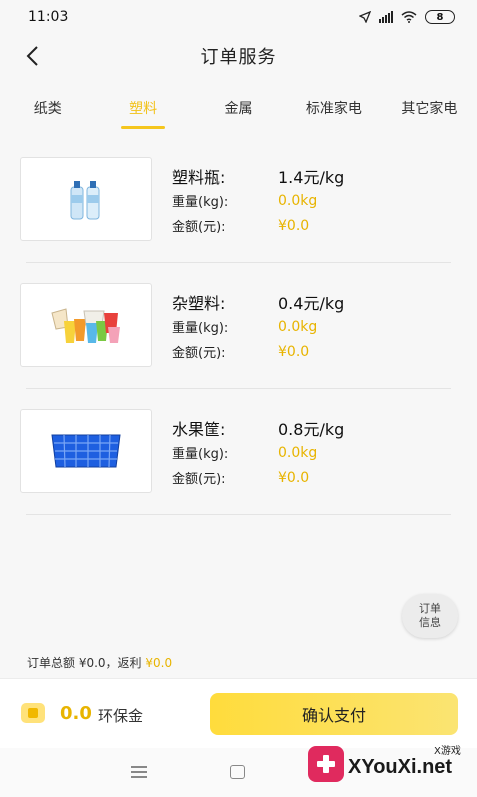  I want to click on blue-fruit-crate-image, so click(86, 451).